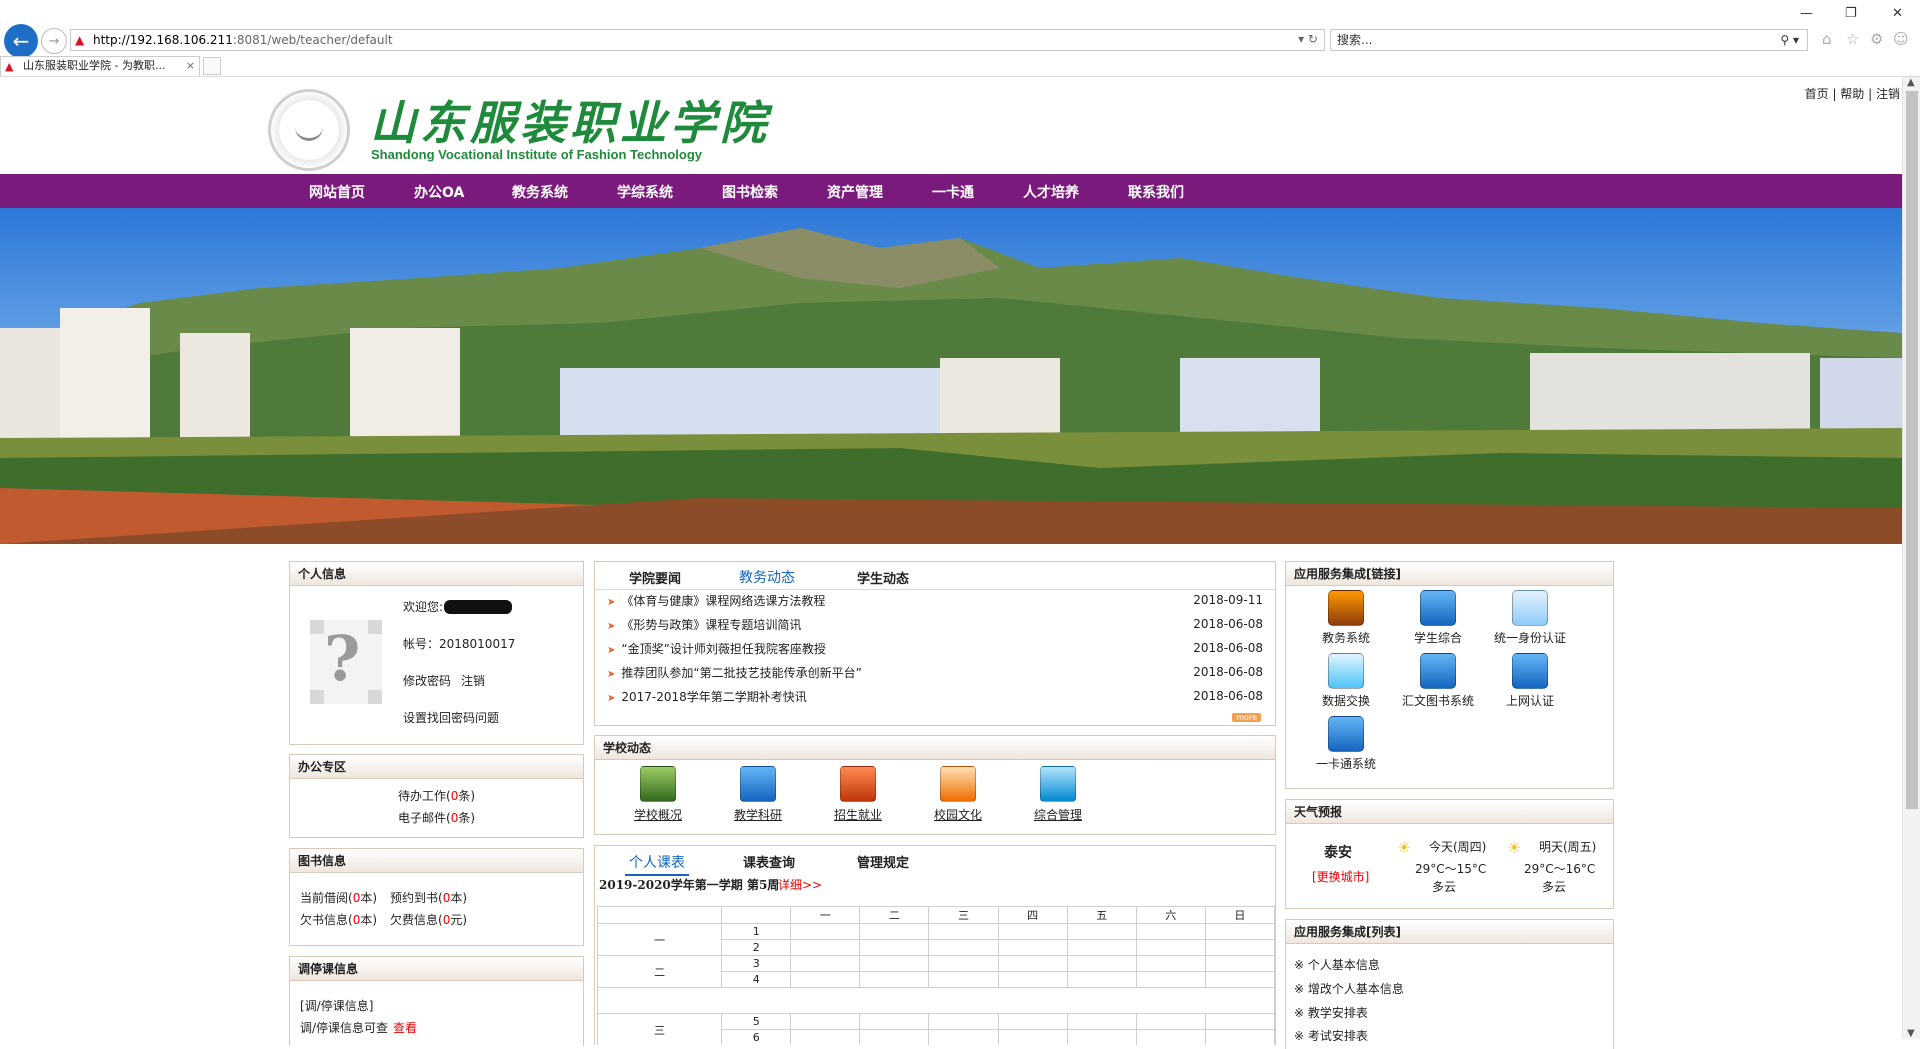 This screenshot has height=1049, width=1920. Describe the element at coordinates (436, 1001) in the screenshot. I see `schedule-change-panel: 调停课信息 [调/停课信息] 调/停课信息可查 查看` at that location.